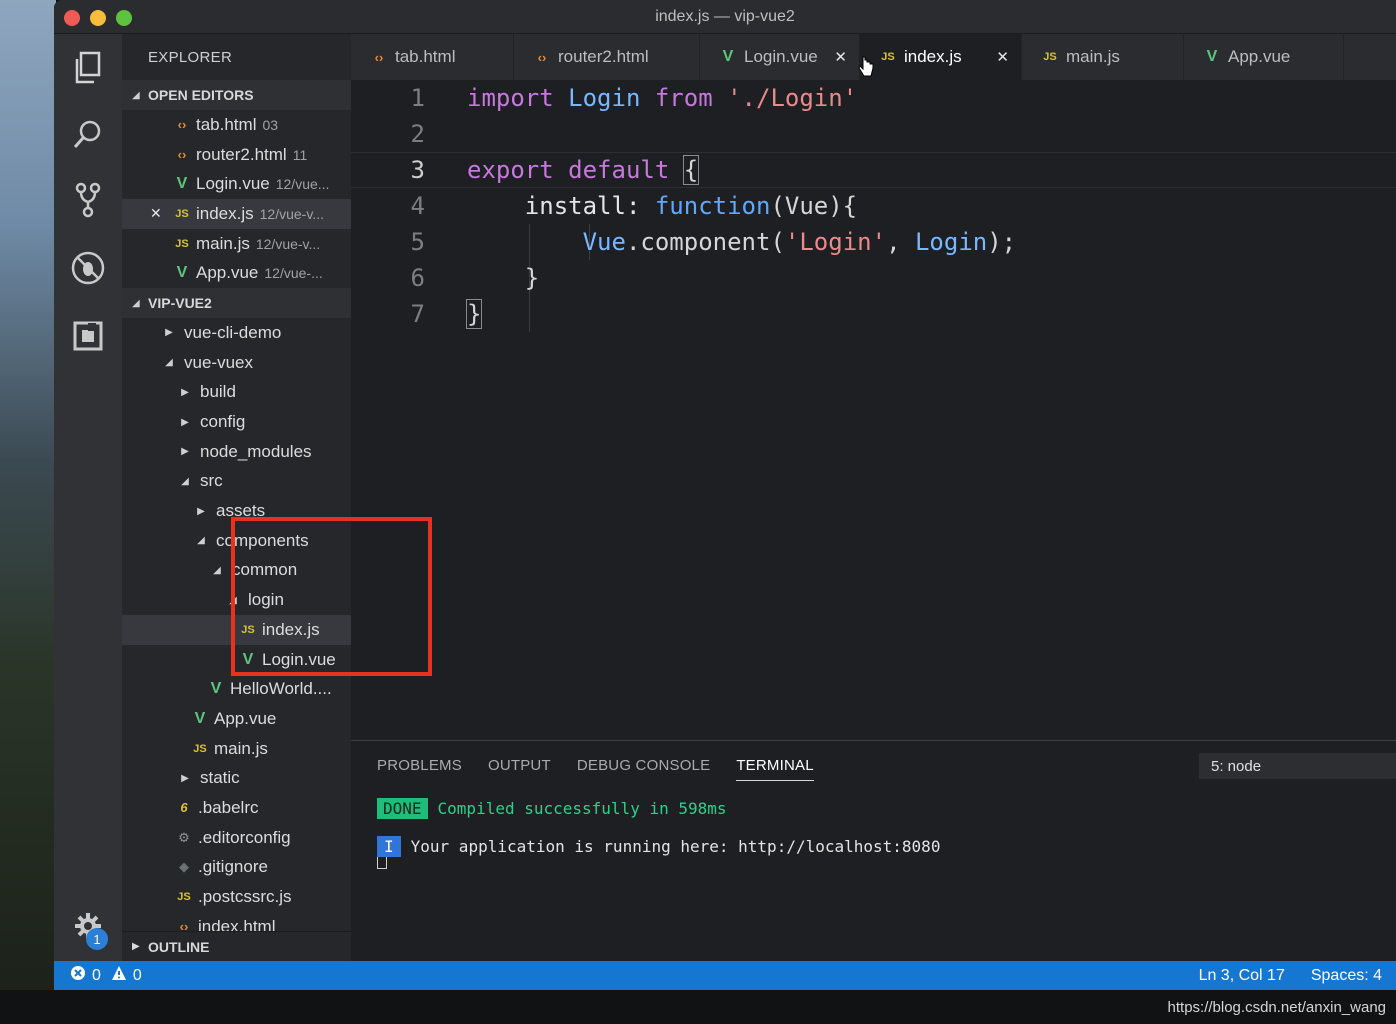  I want to click on window-title: index.js — vip-vue2, so click(725, 16).